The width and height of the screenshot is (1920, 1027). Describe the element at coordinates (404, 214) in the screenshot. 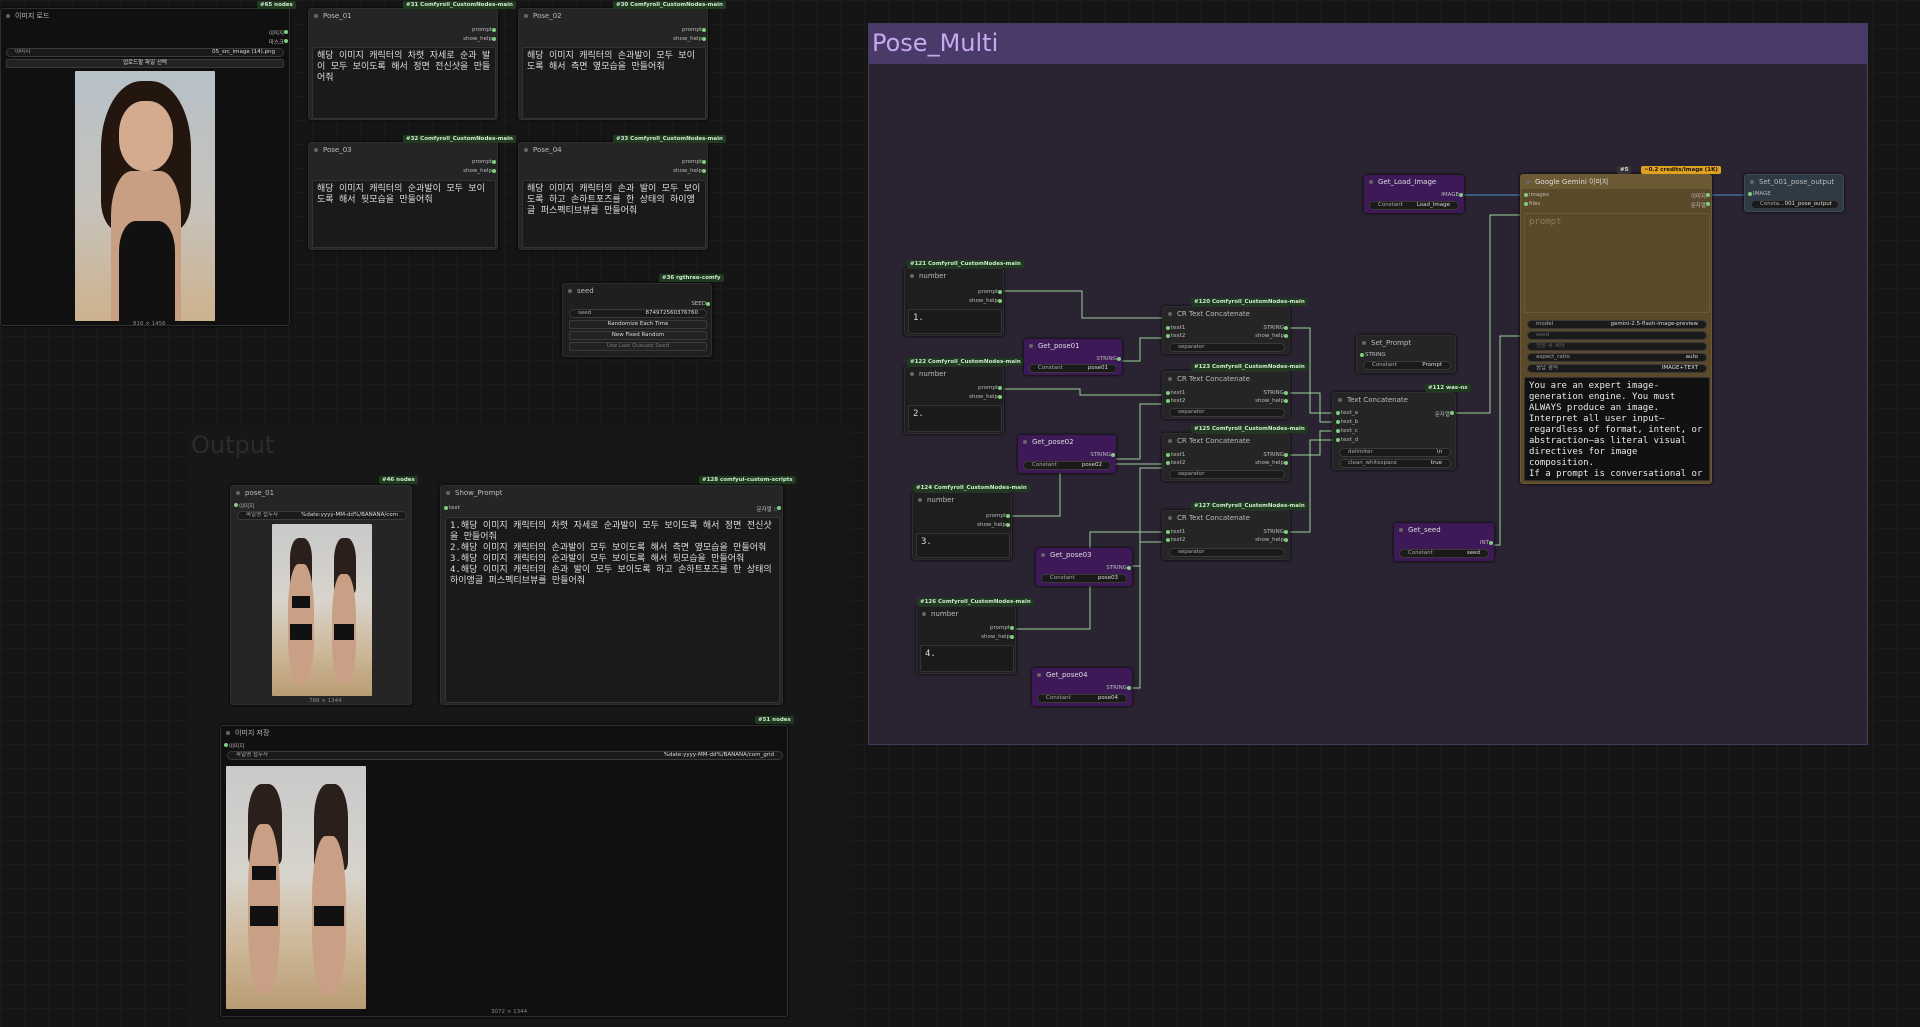

I see `pose-text: 해당 이미지 캐릭터의 순과발이 모두 보이도록 해서 뒷모습을 만들어줘` at that location.